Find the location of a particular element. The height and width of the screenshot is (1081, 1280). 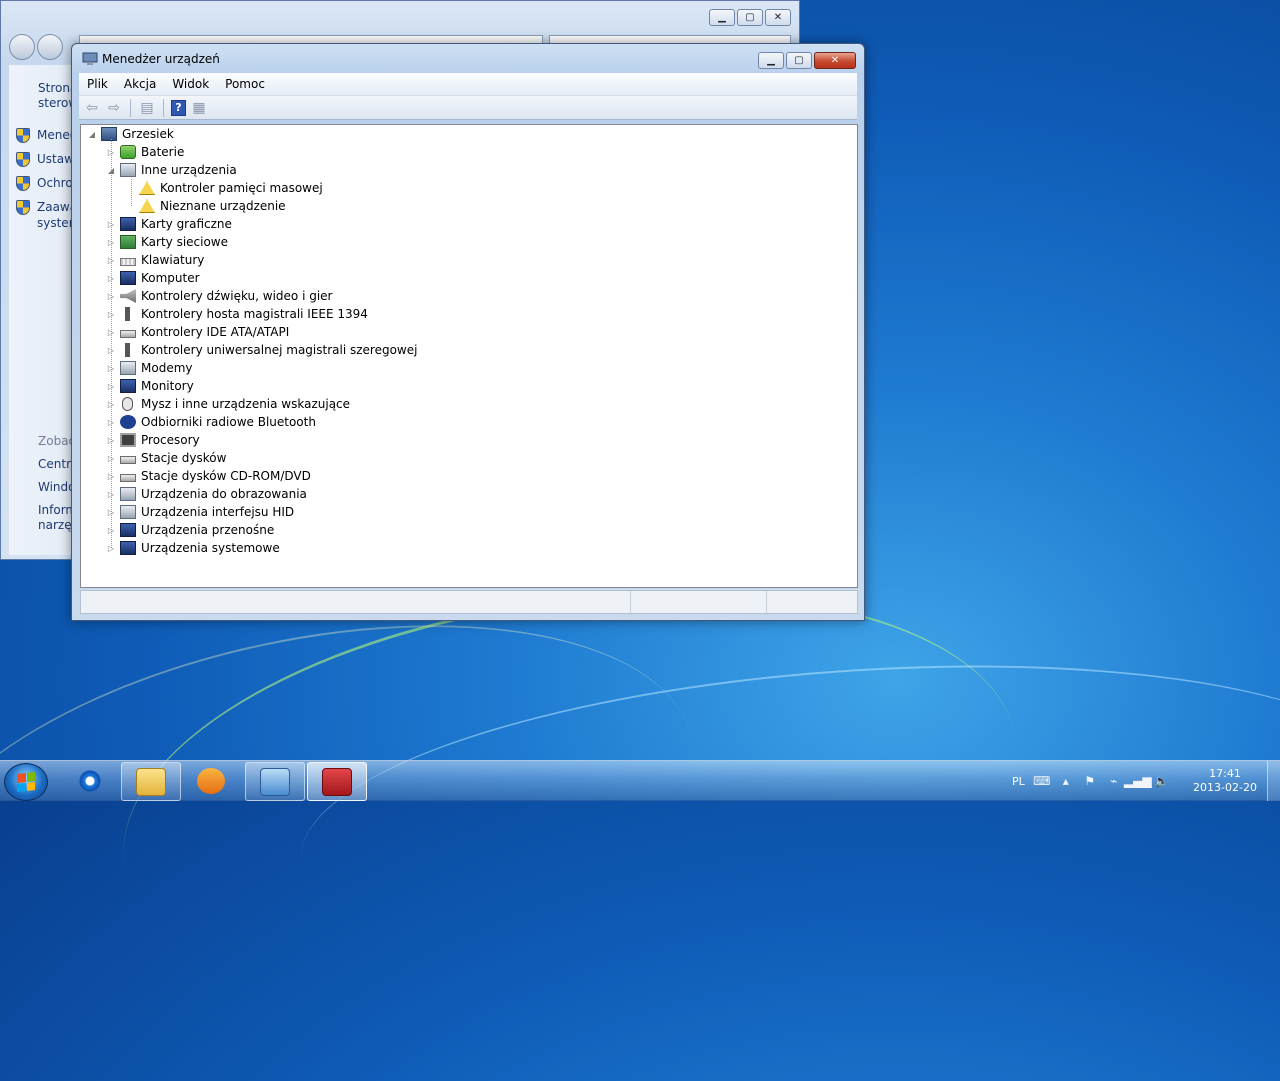

sidebar-link-protection: Ochro is located at coordinates (55, 183).